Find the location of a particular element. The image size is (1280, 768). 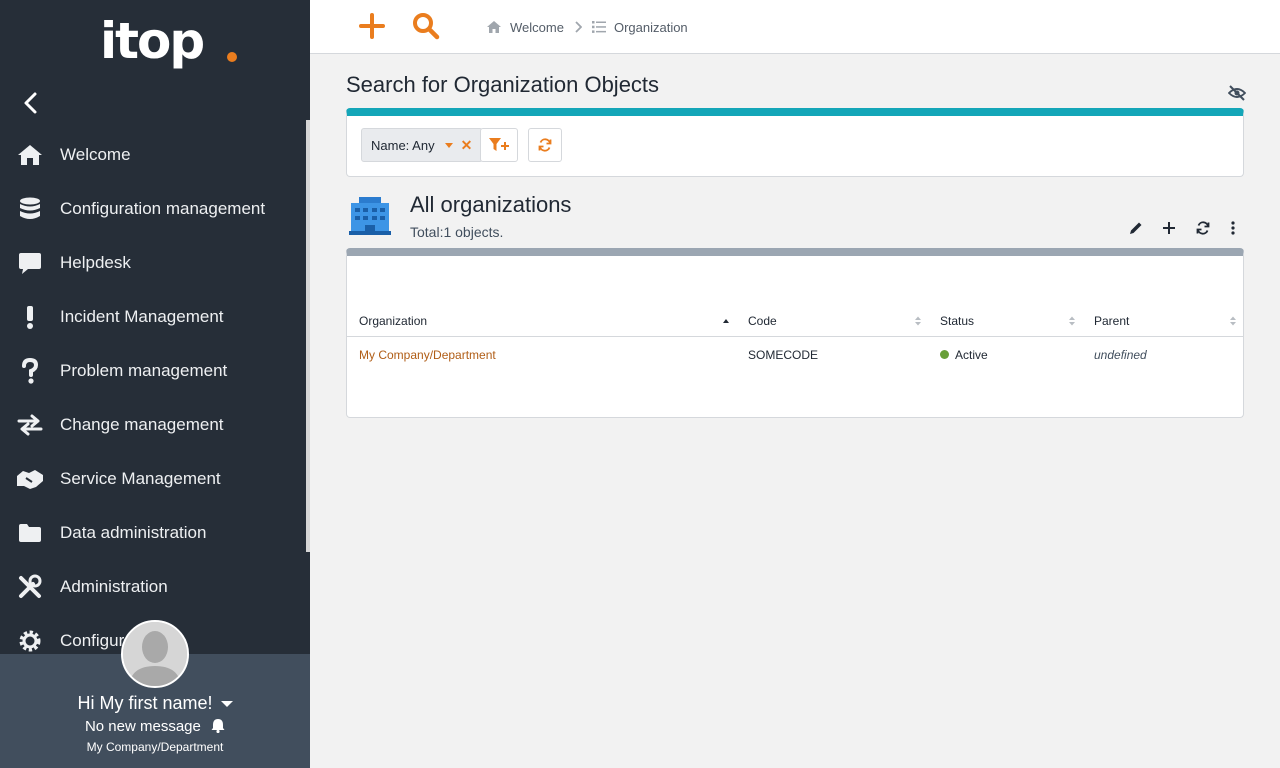

user-messages: No new message is located at coordinates (155, 726).